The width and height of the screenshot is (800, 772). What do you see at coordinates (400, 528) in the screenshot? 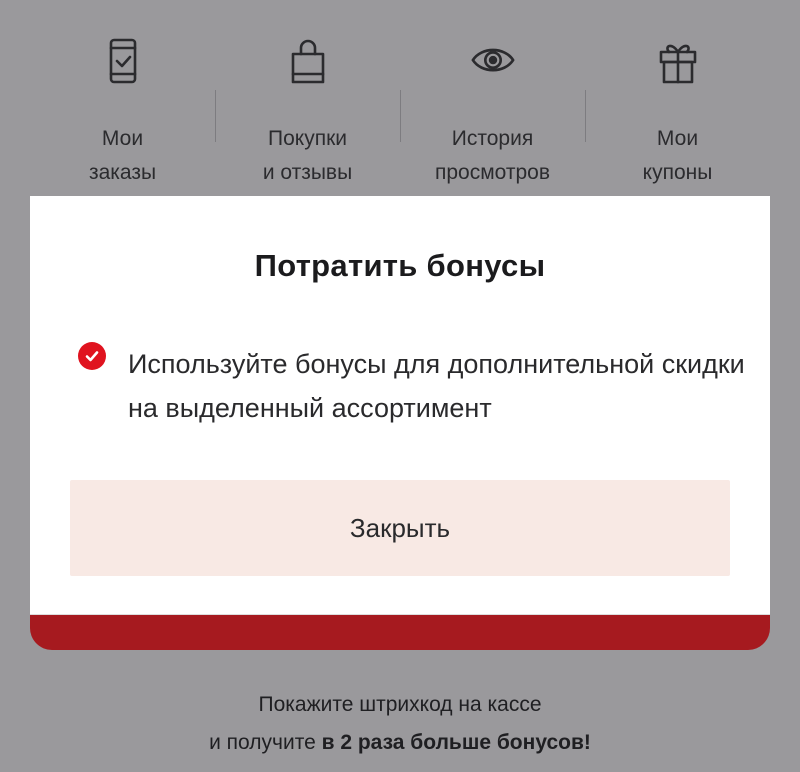
I see `close-button: Закрыть` at bounding box center [400, 528].